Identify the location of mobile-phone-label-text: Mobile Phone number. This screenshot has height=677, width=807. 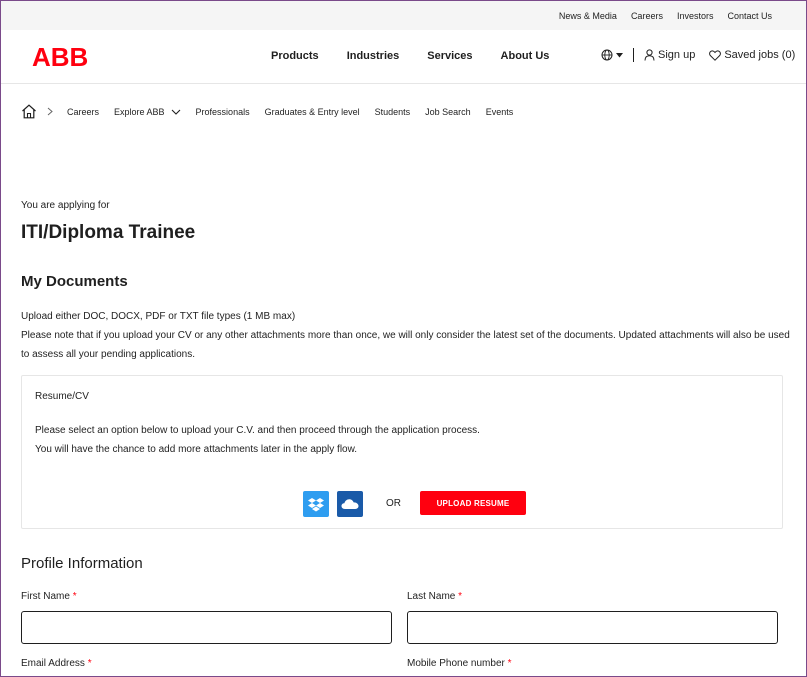
(456, 663).